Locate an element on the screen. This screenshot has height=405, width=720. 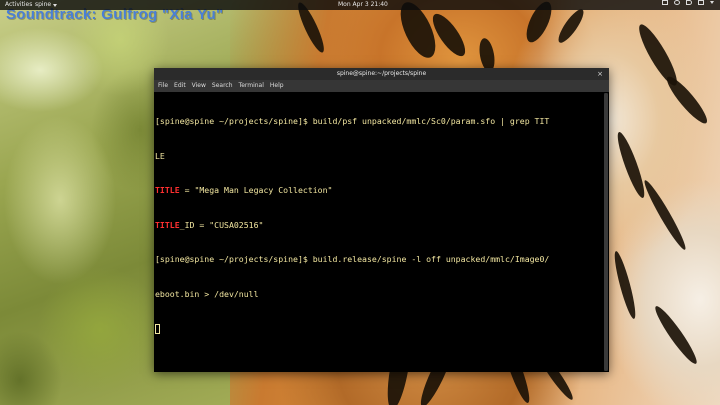
terminal-titlebar: spine@spine:~/projects/spine × is located at coordinates (381, 74).